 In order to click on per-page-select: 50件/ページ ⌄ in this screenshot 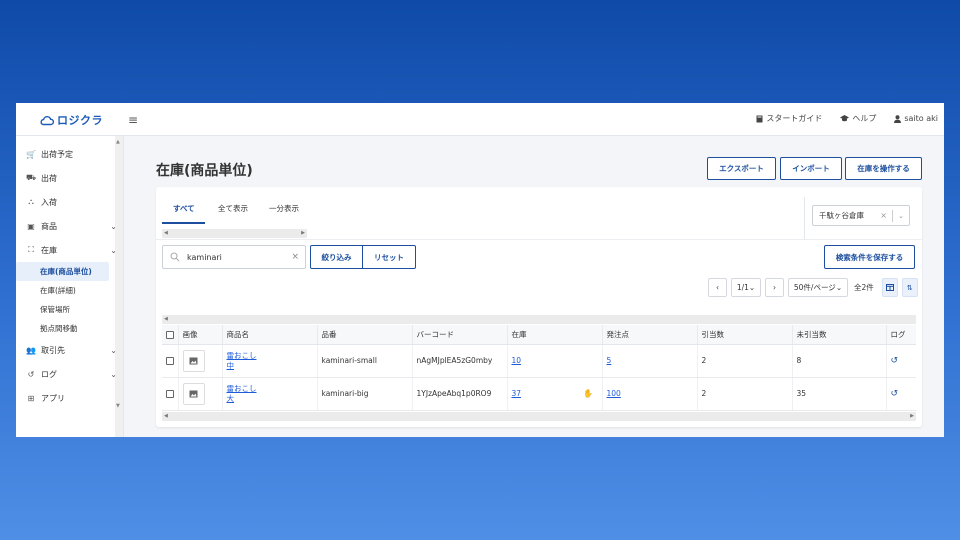, I will do `click(818, 287)`.